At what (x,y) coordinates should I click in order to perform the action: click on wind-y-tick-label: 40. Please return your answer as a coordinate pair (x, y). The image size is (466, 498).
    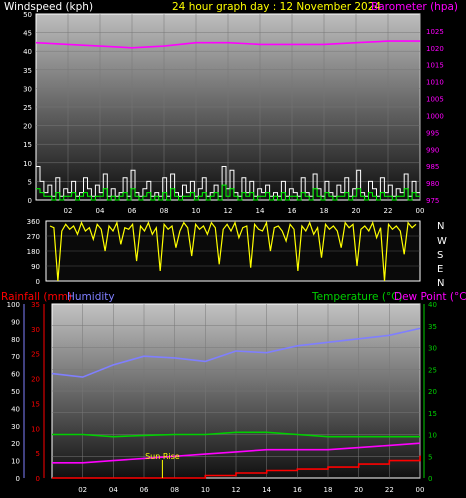
    Looking at the image, I should click on (27, 52).